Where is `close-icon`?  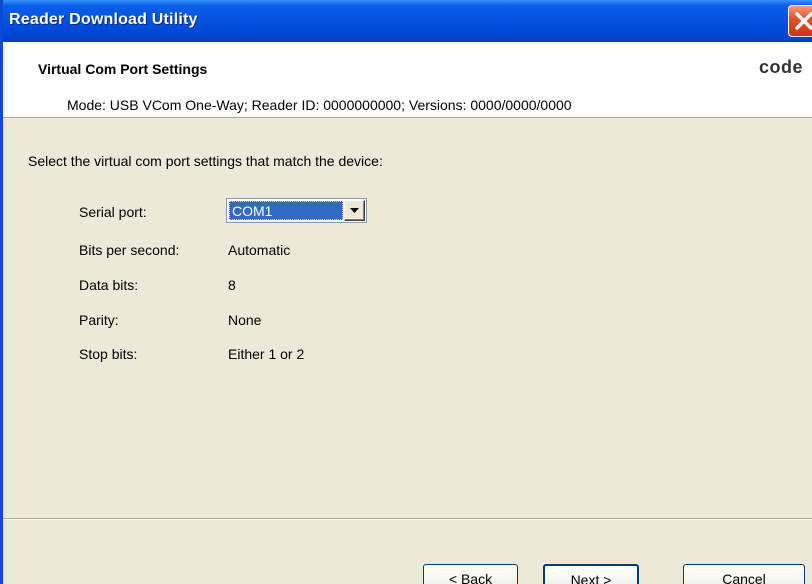
close-icon is located at coordinates (803, 21).